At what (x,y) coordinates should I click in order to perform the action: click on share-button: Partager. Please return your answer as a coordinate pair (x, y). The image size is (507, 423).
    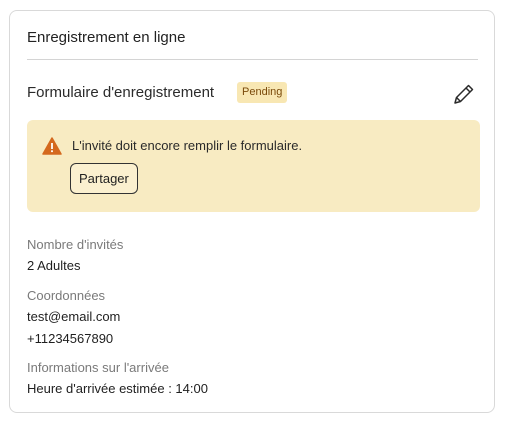
    Looking at the image, I should click on (104, 178).